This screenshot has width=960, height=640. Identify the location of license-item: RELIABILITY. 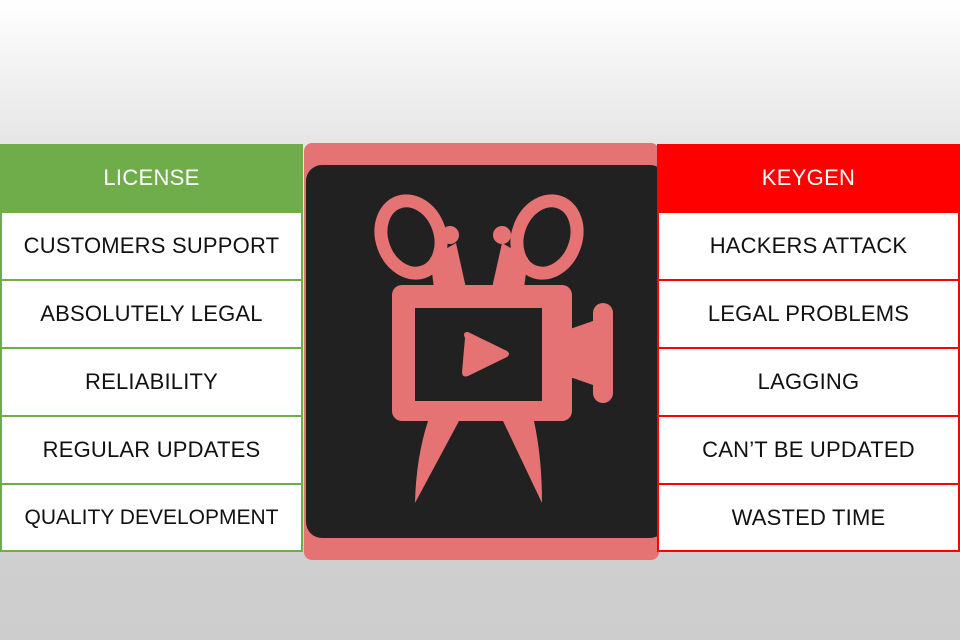
(151, 382).